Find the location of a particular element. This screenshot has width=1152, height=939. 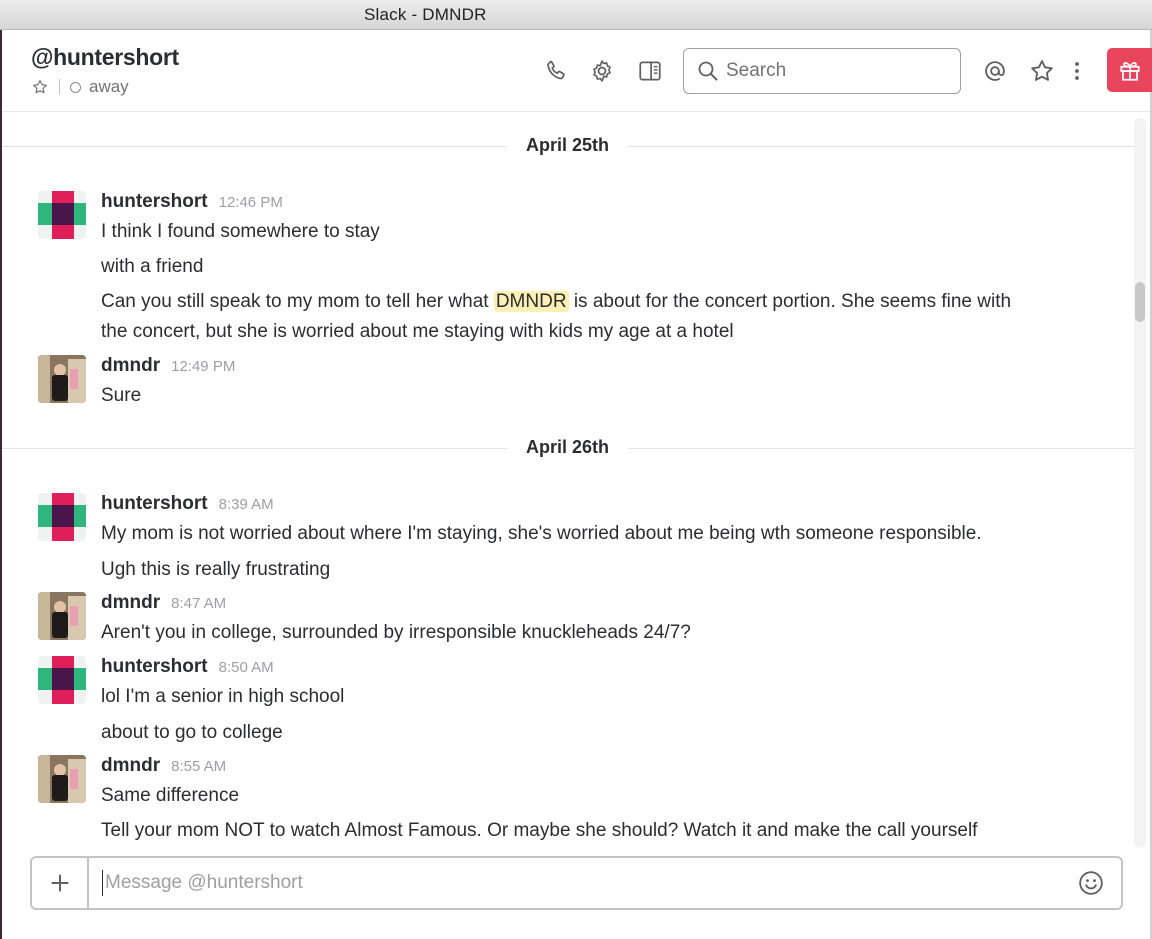

message-text: Ugh this is really frustrating is located at coordinates (216, 569).